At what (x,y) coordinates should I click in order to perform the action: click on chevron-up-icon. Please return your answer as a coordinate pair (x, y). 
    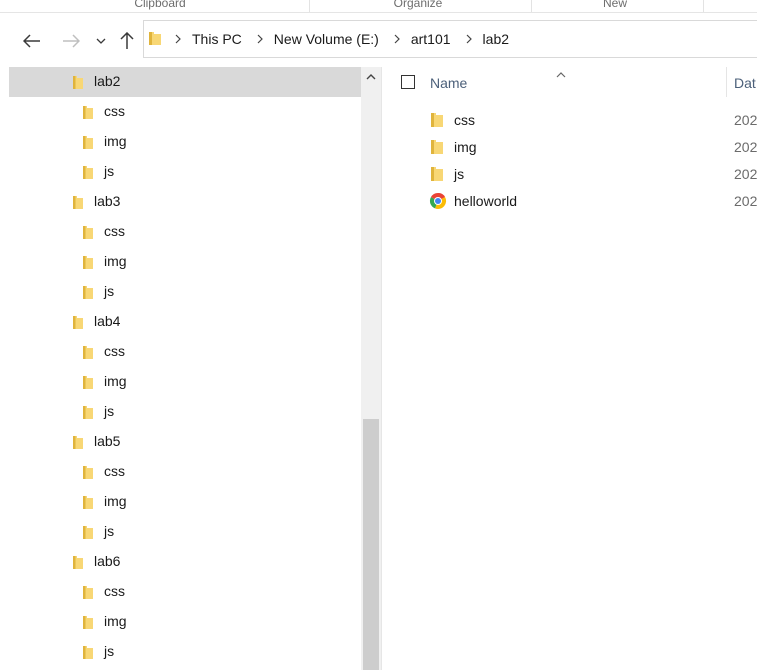
    Looking at the image, I should click on (371, 77).